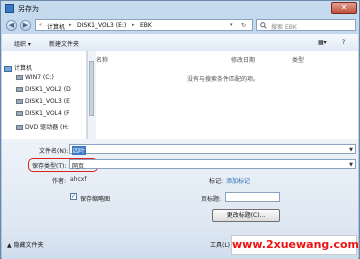  I want to click on filename-value: 四叶, so click(79, 150).